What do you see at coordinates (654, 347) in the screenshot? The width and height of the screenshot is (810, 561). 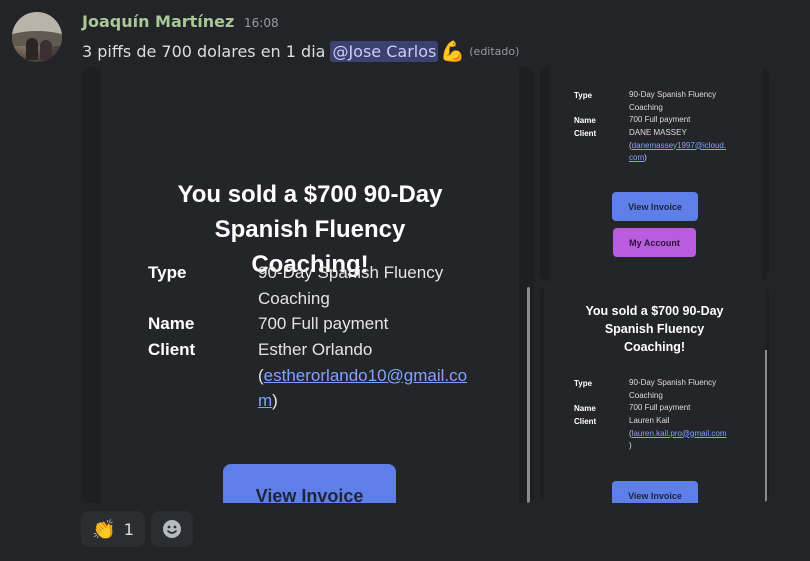 I see `sale-title-line: Coaching!` at bounding box center [654, 347].